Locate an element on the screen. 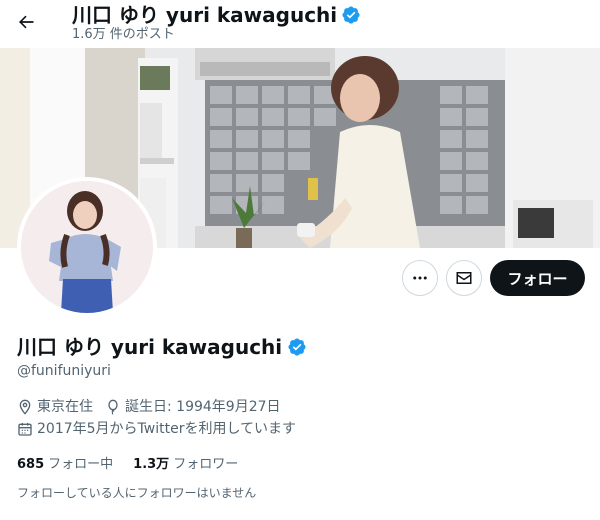 The width and height of the screenshot is (600, 520). profile-avatar is located at coordinates (87, 247).